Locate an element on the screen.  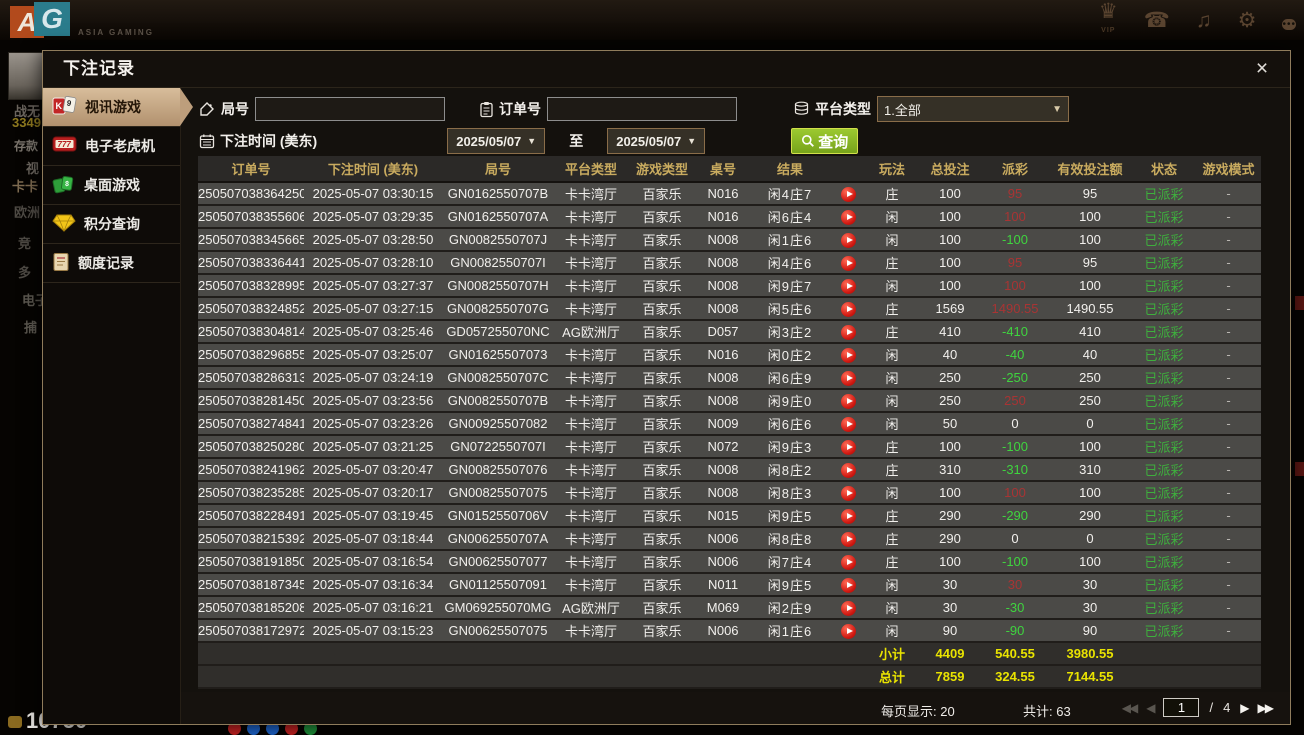
cell-order-id: 250507038187345 is located at coordinates (251, 584).